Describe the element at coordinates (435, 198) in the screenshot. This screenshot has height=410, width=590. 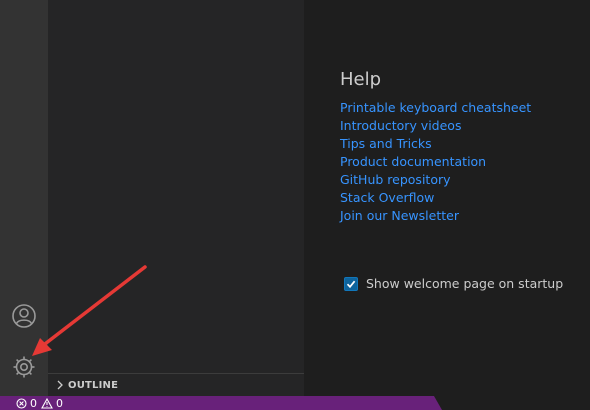
I see `link-stack-overflow: Stack Overflow` at that location.